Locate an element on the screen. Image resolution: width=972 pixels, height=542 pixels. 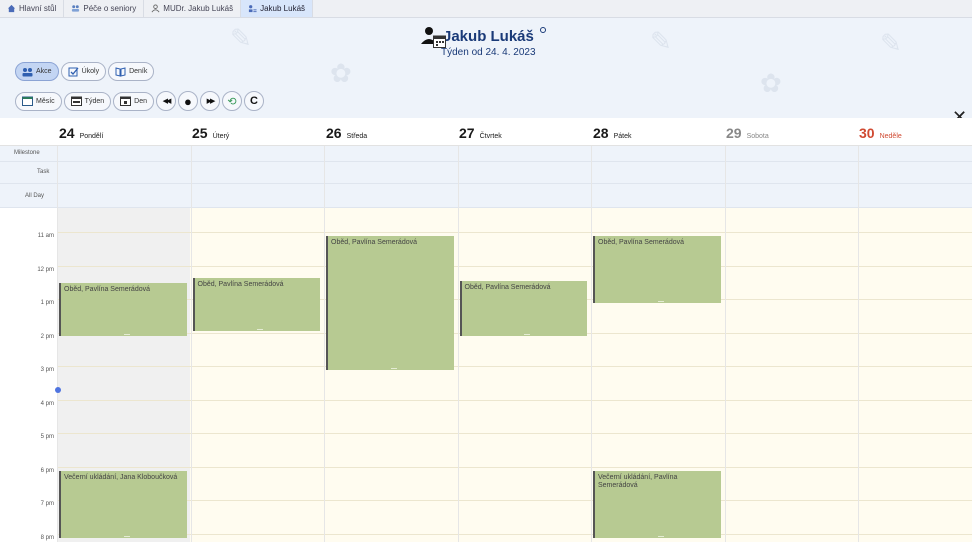
forward-icon: ▶▶ is located at coordinates (211, 101).